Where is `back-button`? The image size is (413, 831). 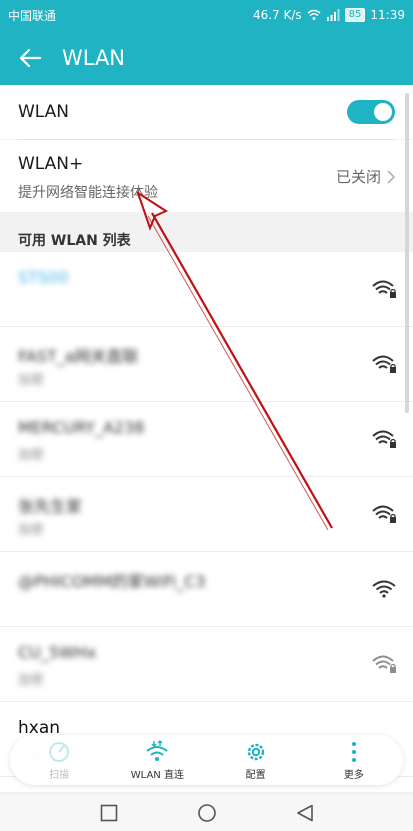
back-button is located at coordinates (30, 57).